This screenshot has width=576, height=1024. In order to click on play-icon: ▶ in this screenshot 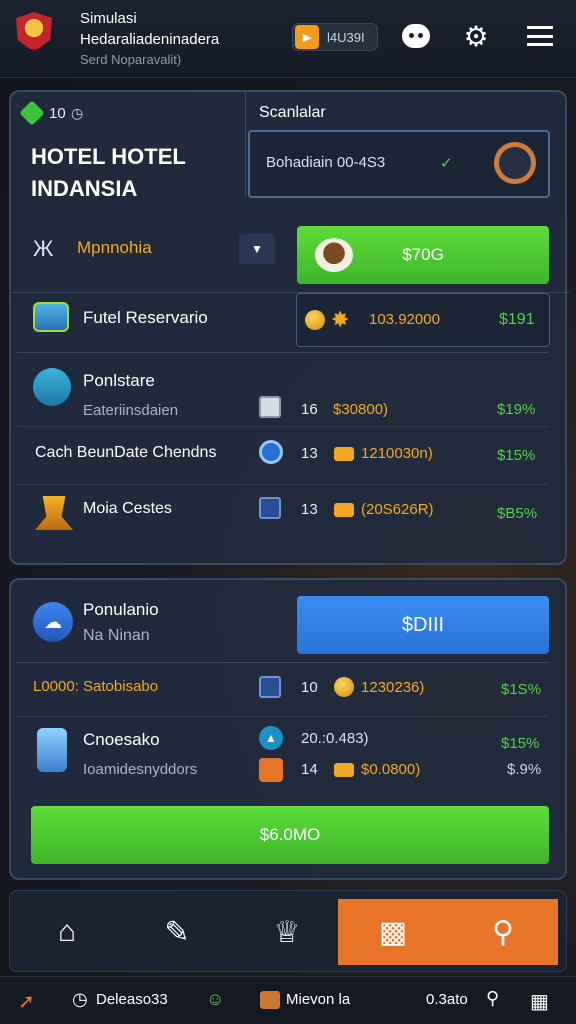, I will do `click(307, 37)`.